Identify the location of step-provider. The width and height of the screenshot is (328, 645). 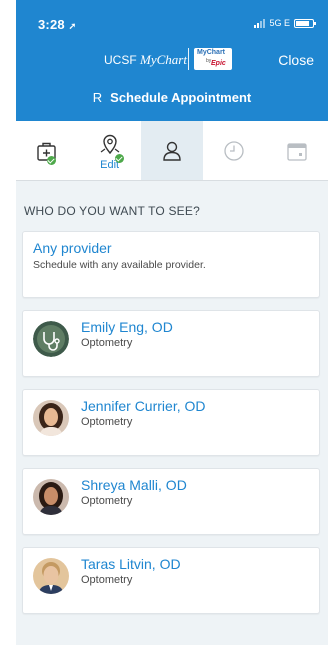
(172, 150).